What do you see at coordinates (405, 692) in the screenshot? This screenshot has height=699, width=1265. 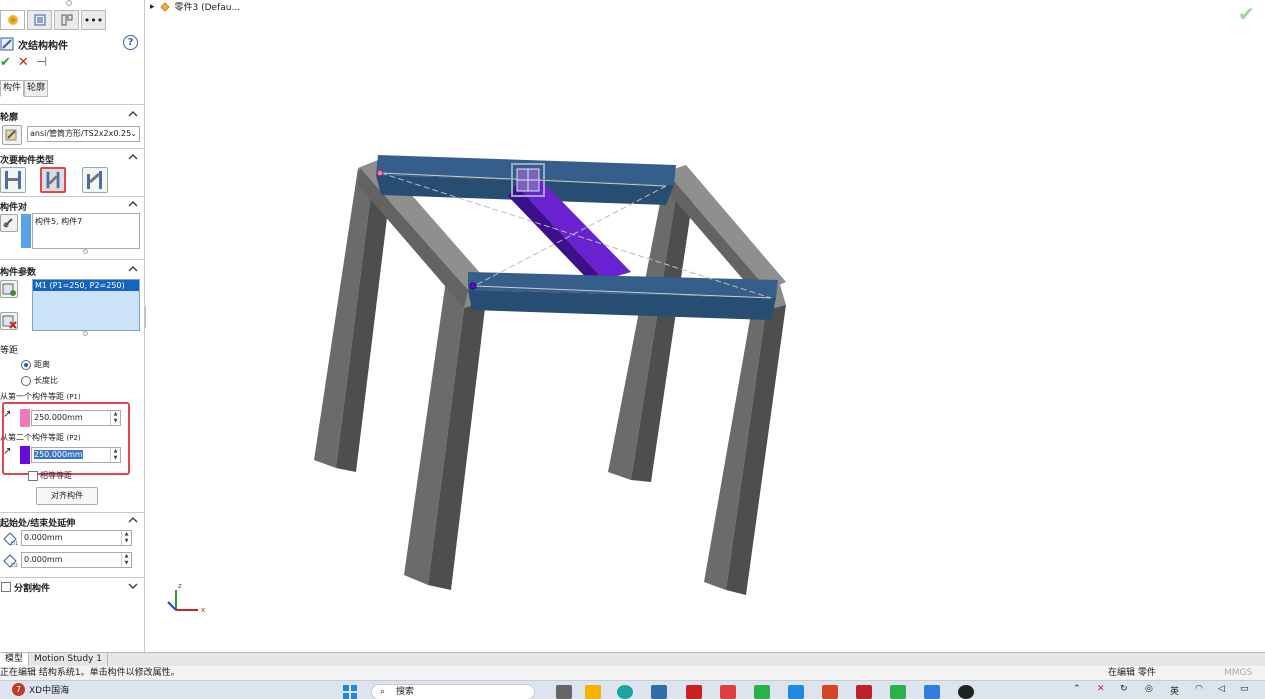 I see `taskbar-search-placeholder: 搜索` at bounding box center [405, 692].